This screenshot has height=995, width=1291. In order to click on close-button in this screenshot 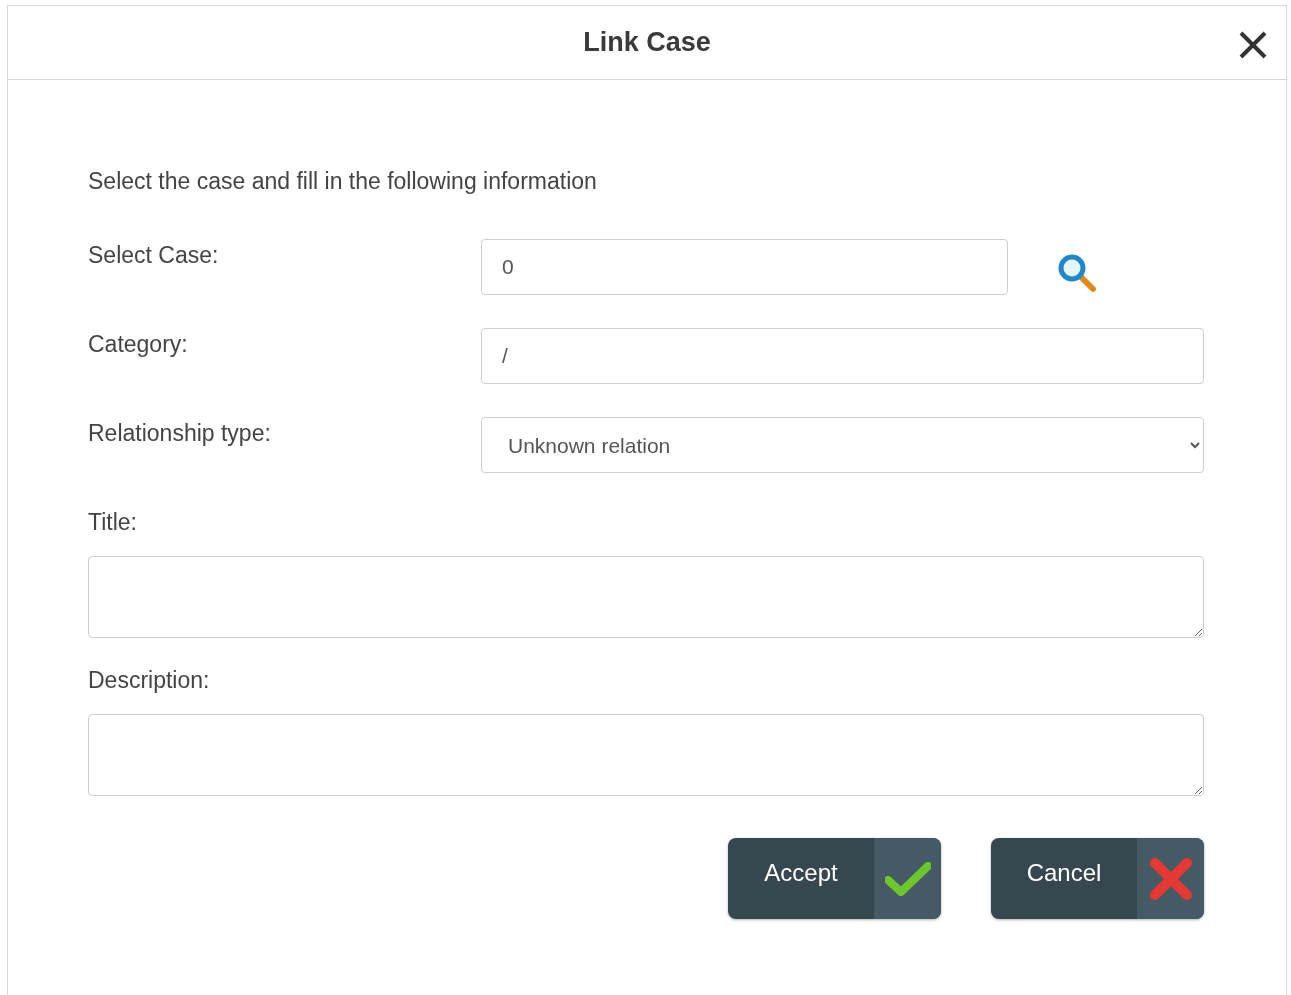, I will do `click(1253, 45)`.